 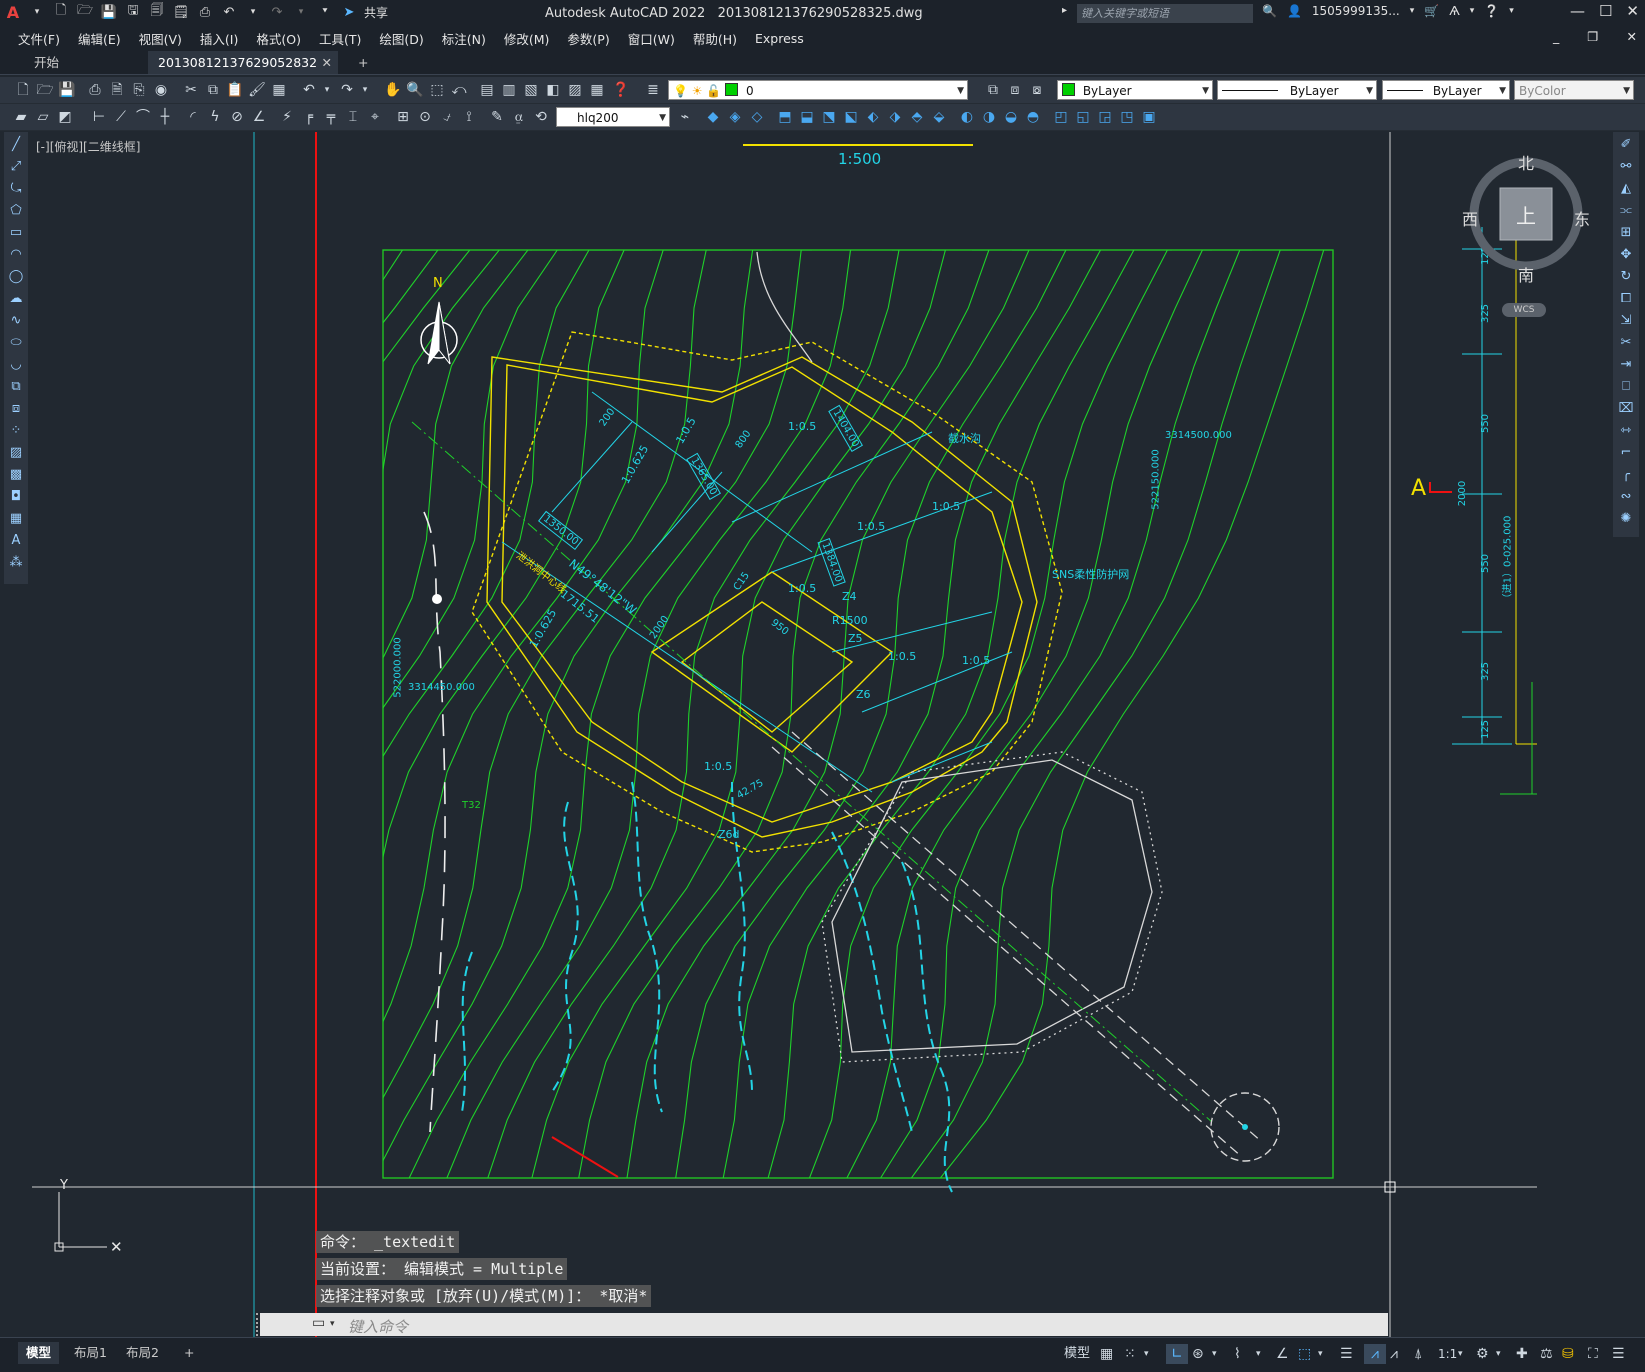 I want to click on minimize-icon: —, so click(x=1577, y=11).